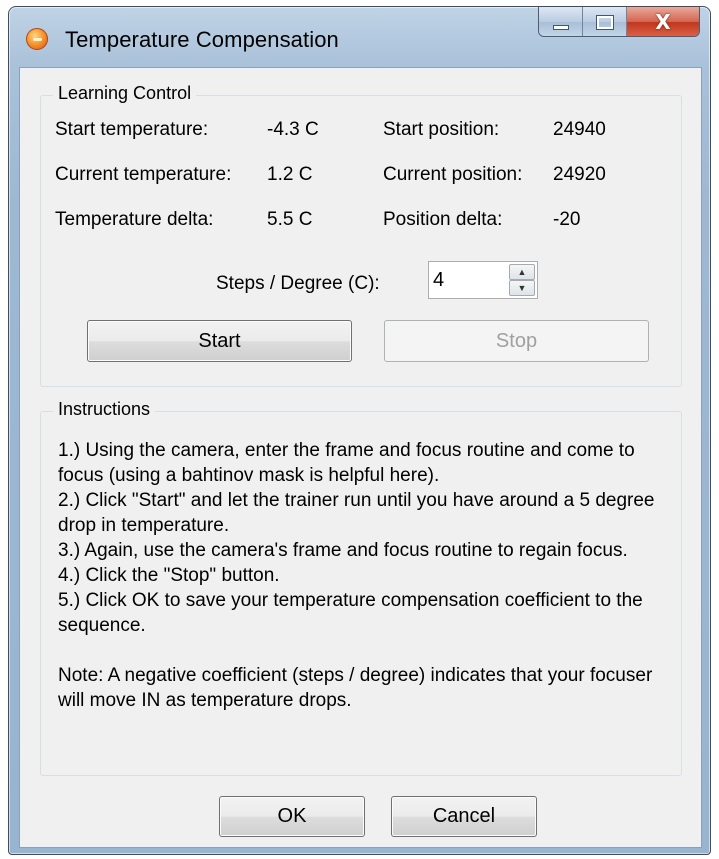 The width and height of the screenshot is (719, 859). What do you see at coordinates (579, 174) in the screenshot?
I see `current-position-value: 24920` at bounding box center [579, 174].